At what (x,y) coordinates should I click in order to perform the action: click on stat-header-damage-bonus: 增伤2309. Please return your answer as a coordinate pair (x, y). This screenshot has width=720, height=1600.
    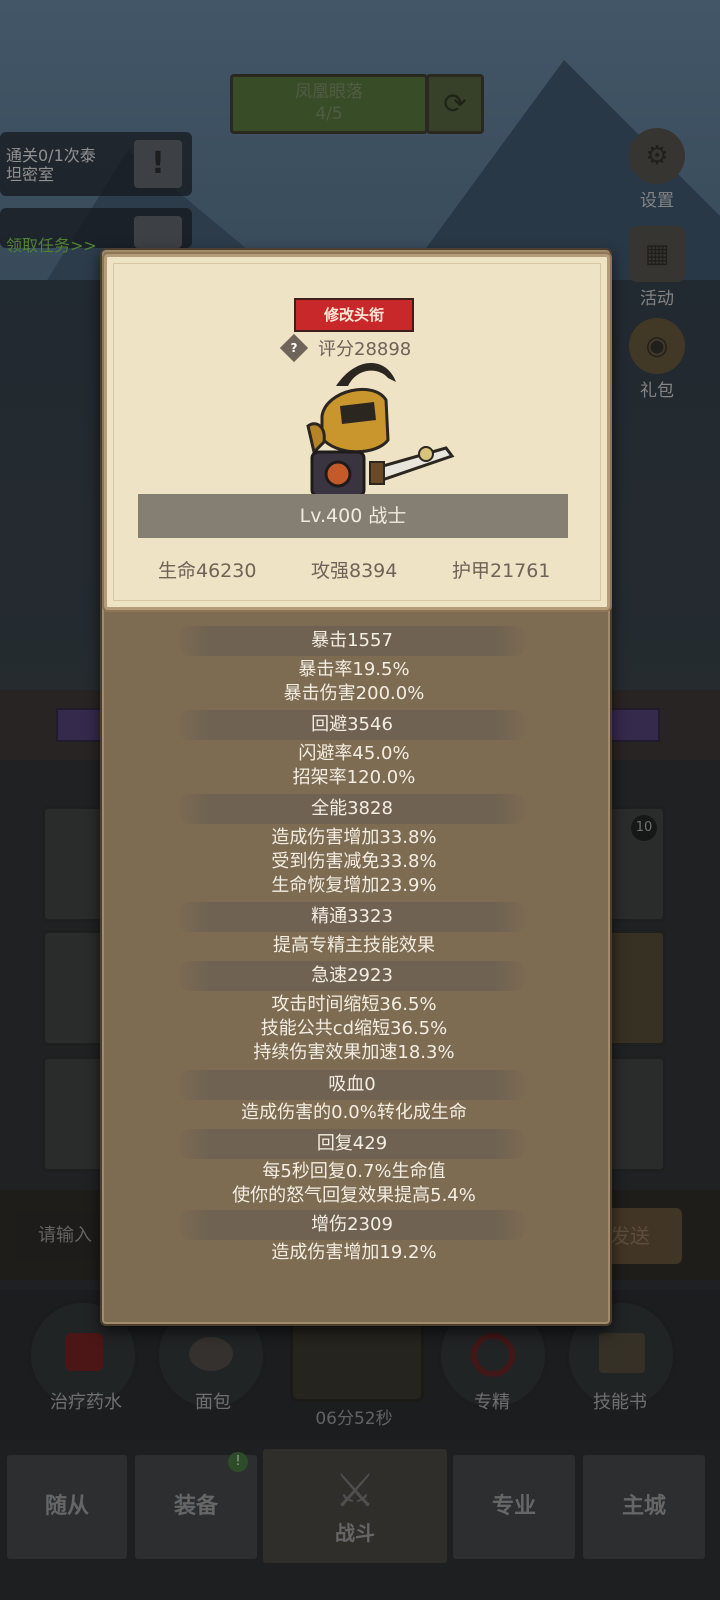
    Looking at the image, I should click on (352, 1225).